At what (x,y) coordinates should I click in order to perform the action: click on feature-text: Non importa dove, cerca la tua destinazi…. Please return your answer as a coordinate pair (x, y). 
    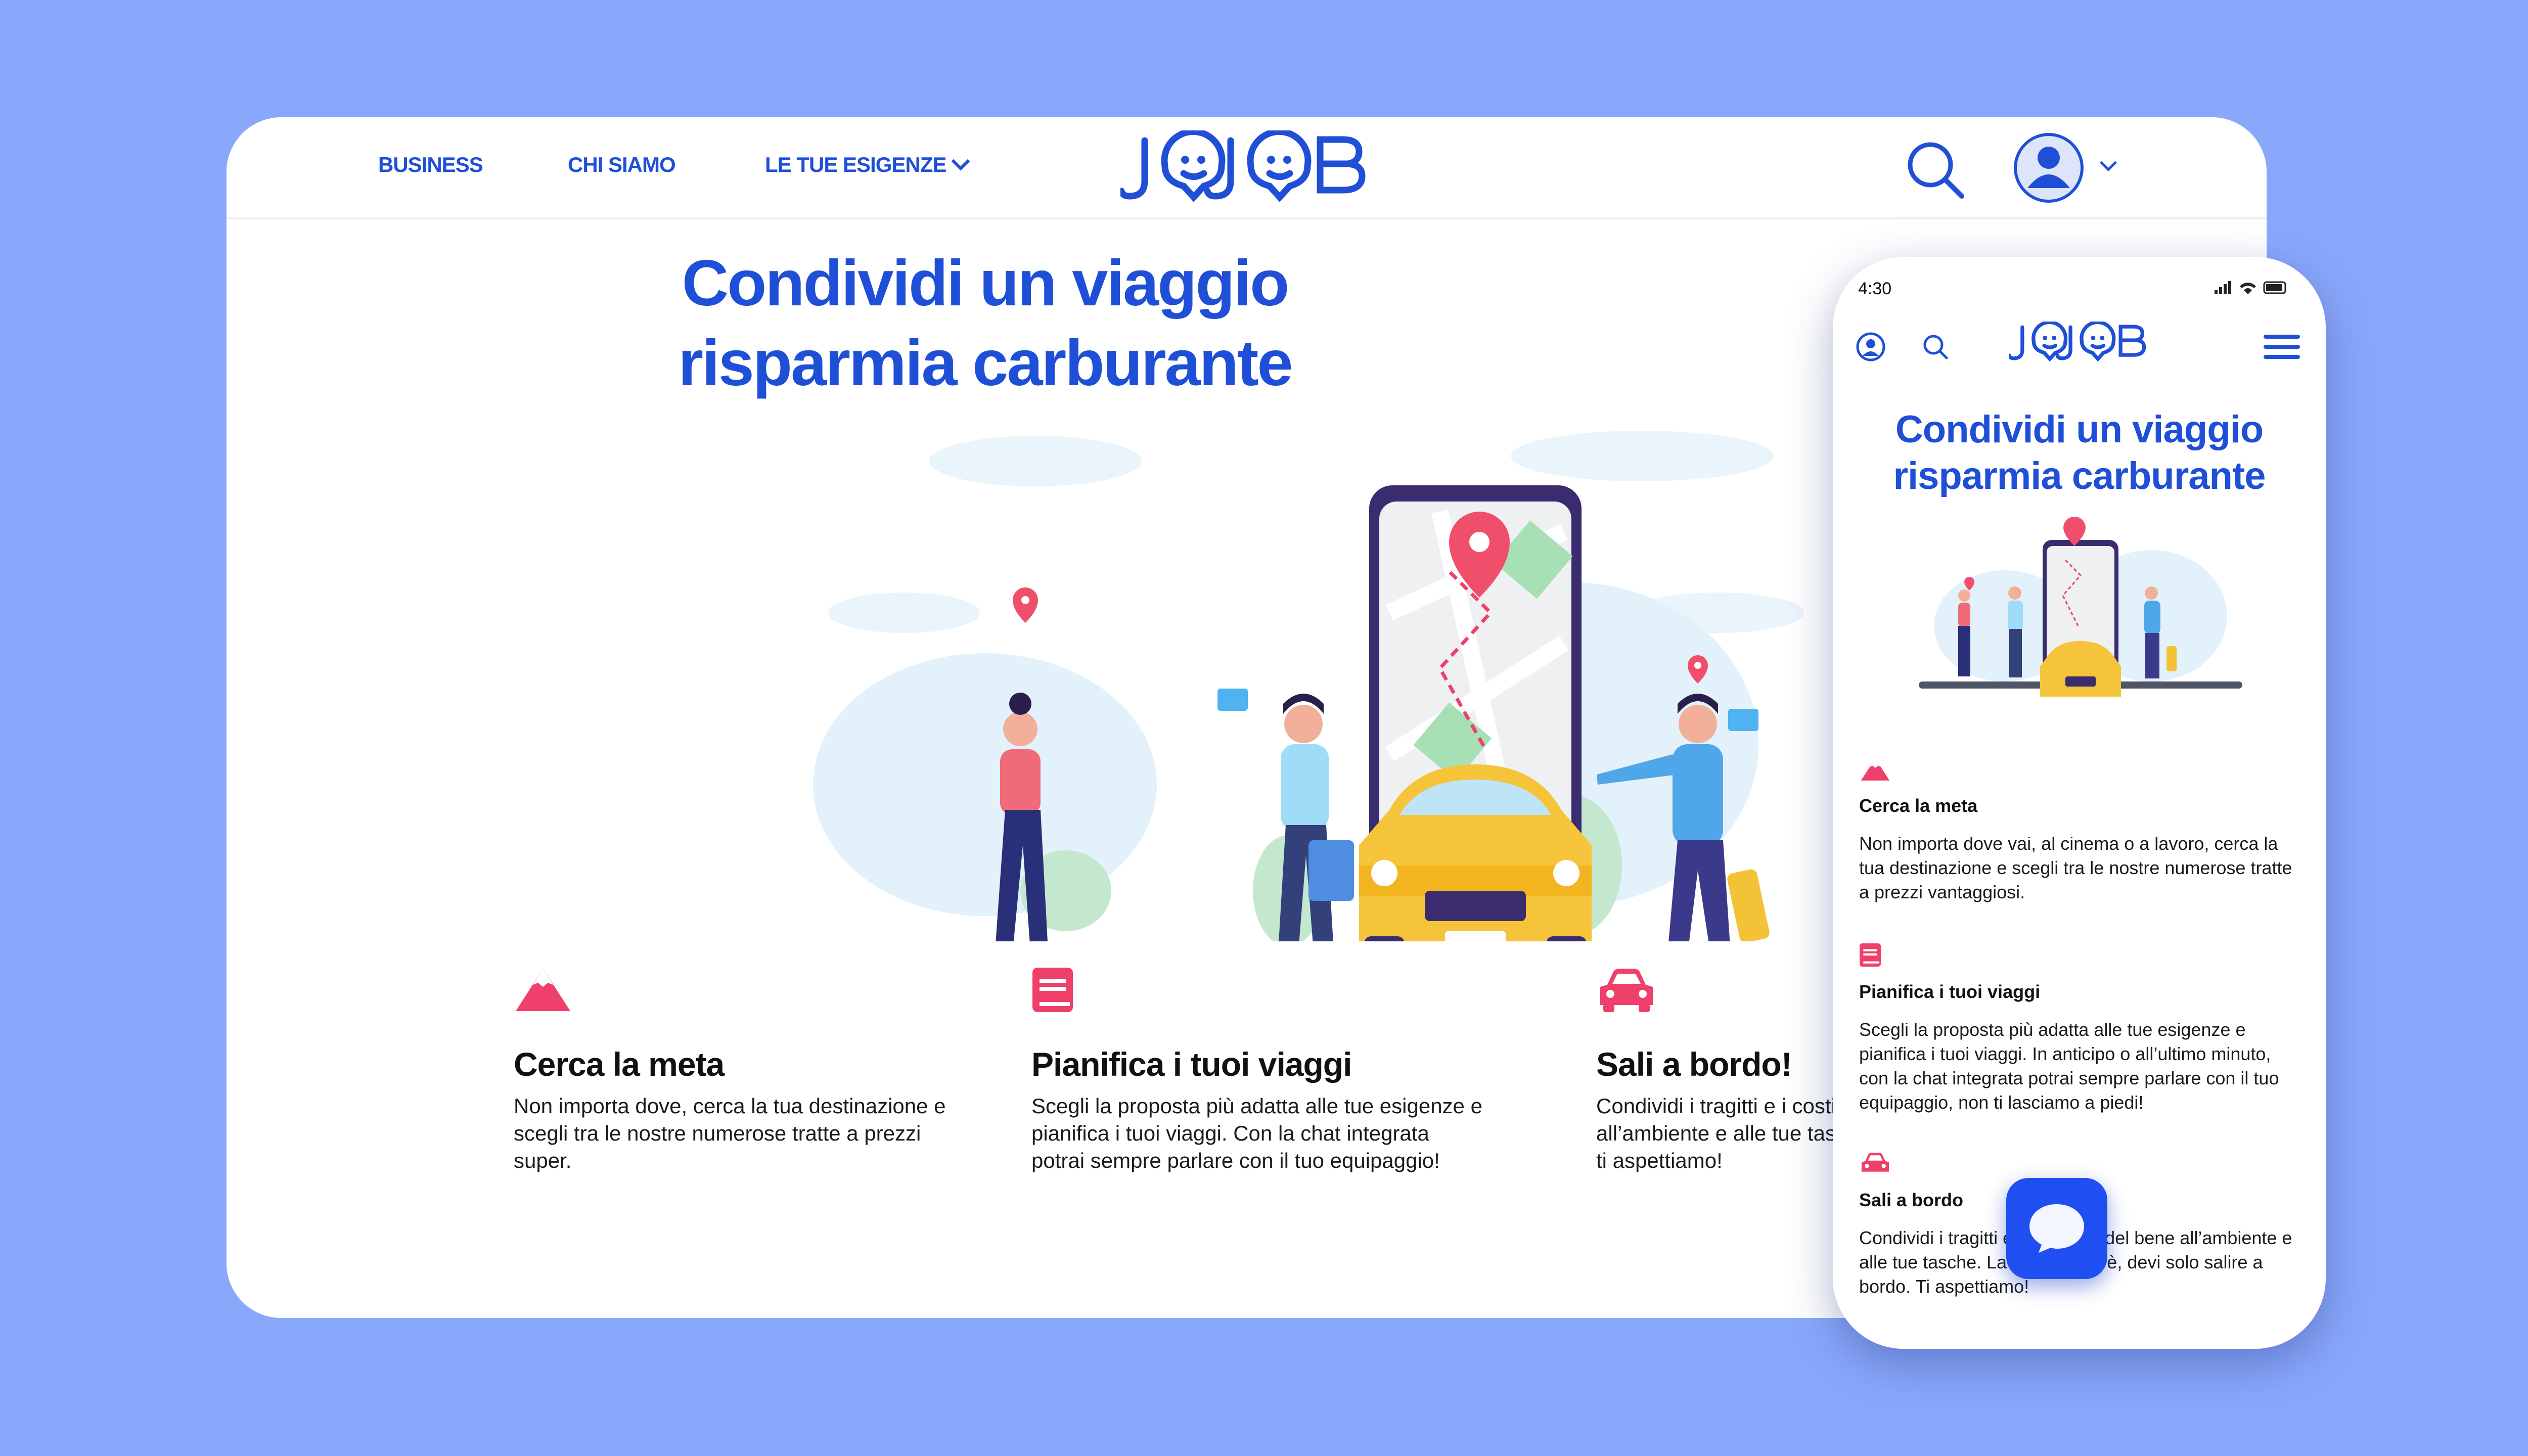
    Looking at the image, I should click on (730, 1133).